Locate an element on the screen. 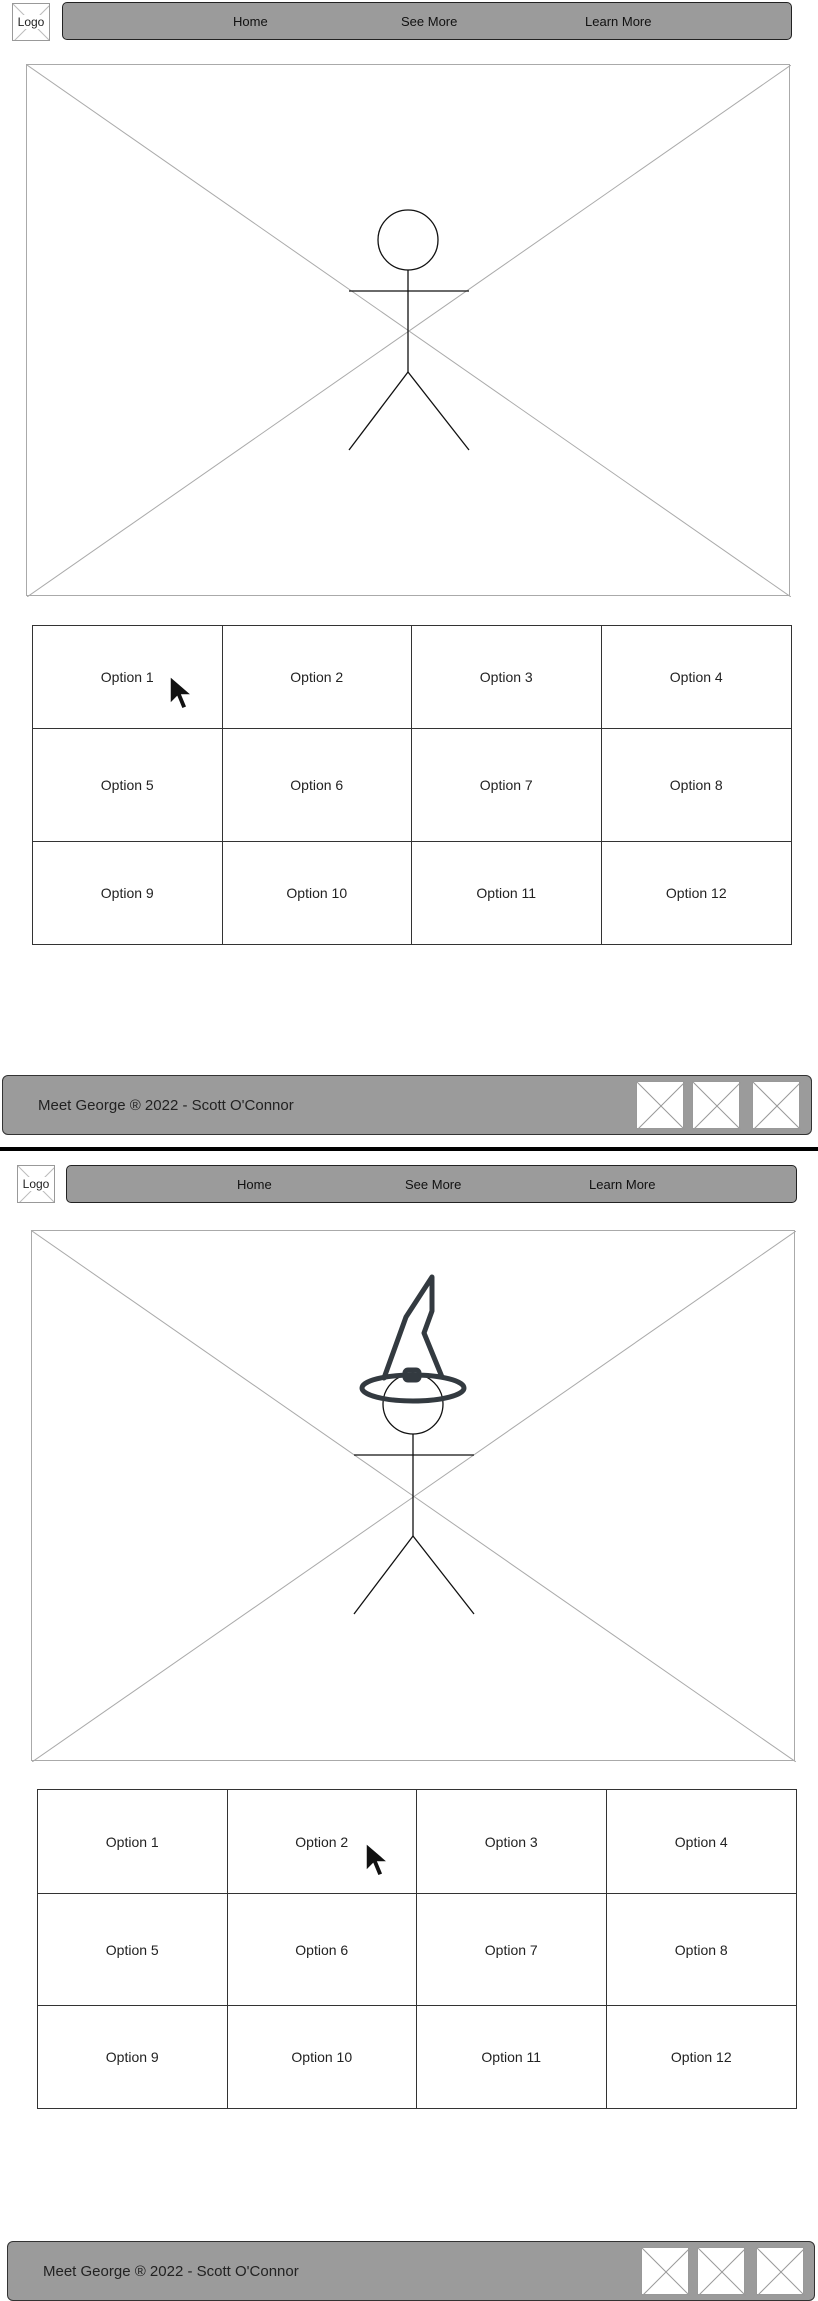 This screenshot has width=818, height=2301. witch-hat-icon is located at coordinates (413, 1339).